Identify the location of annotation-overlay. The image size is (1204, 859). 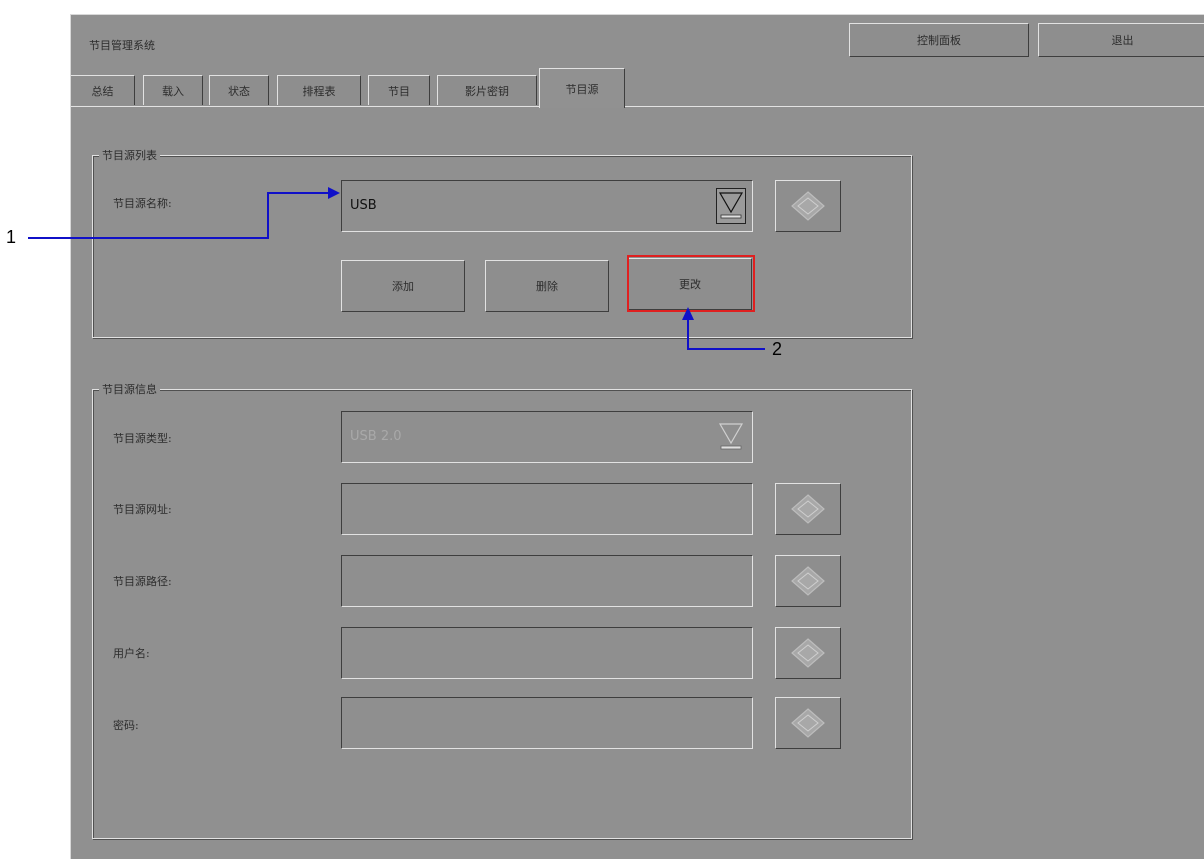
(396, 268).